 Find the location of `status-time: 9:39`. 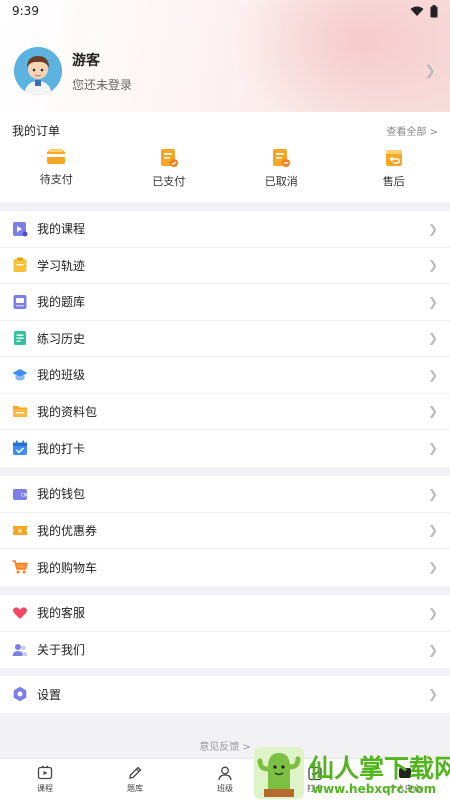

status-time: 9:39 is located at coordinates (25, 11).